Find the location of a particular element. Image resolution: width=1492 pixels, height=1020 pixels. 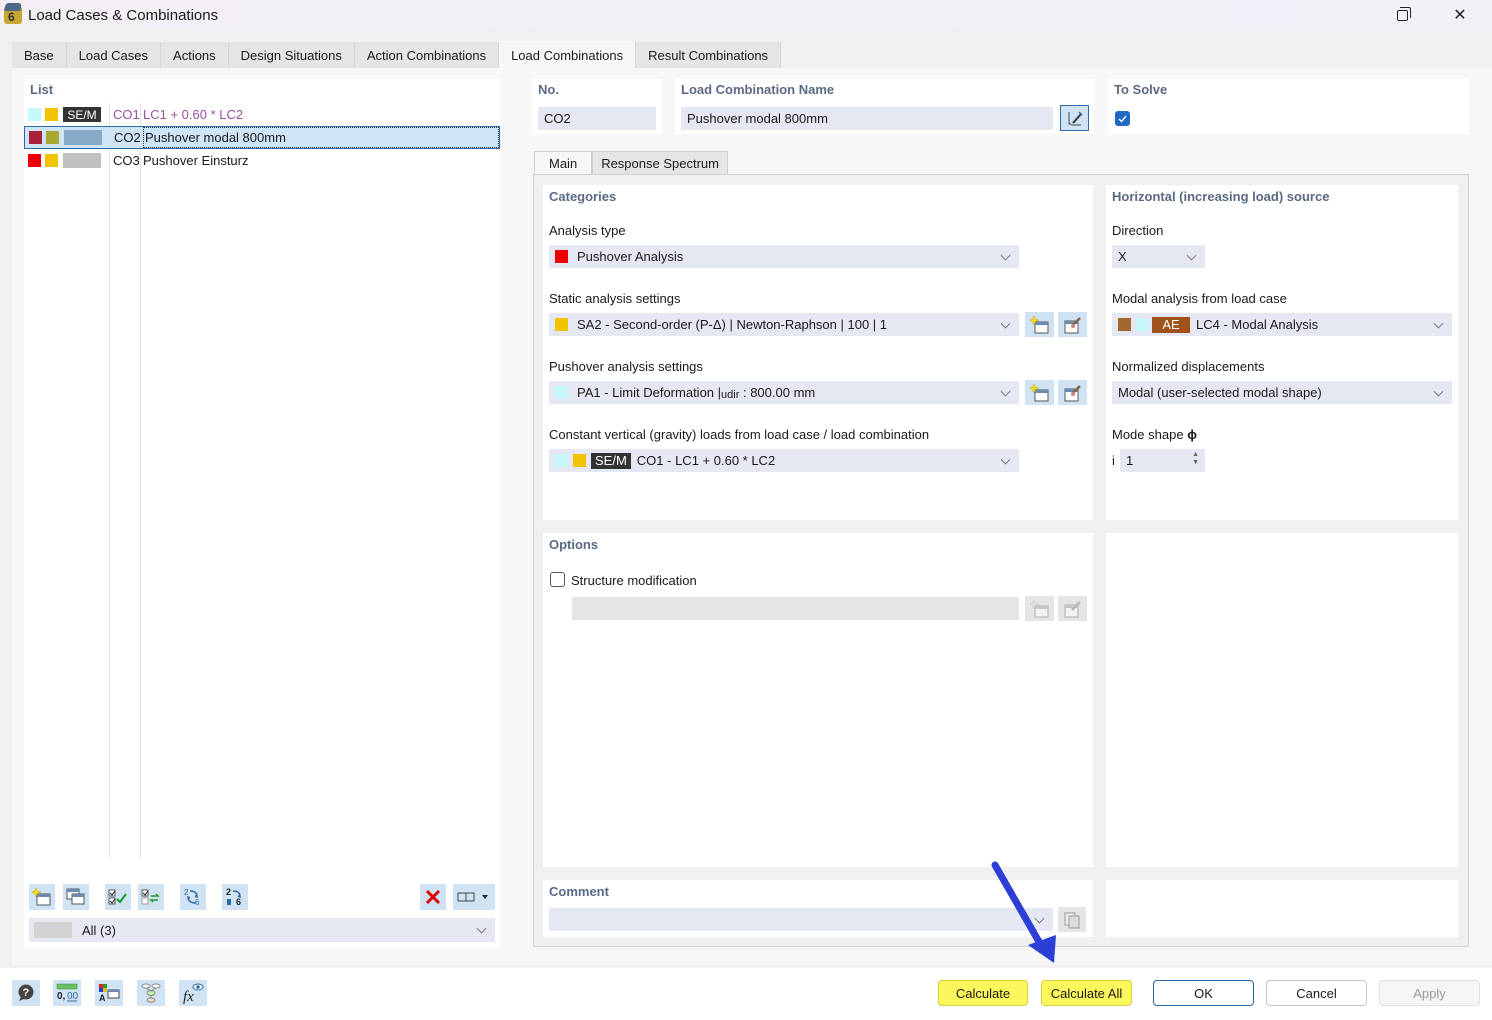

renumber-icon: 26 is located at coordinates (192, 897).